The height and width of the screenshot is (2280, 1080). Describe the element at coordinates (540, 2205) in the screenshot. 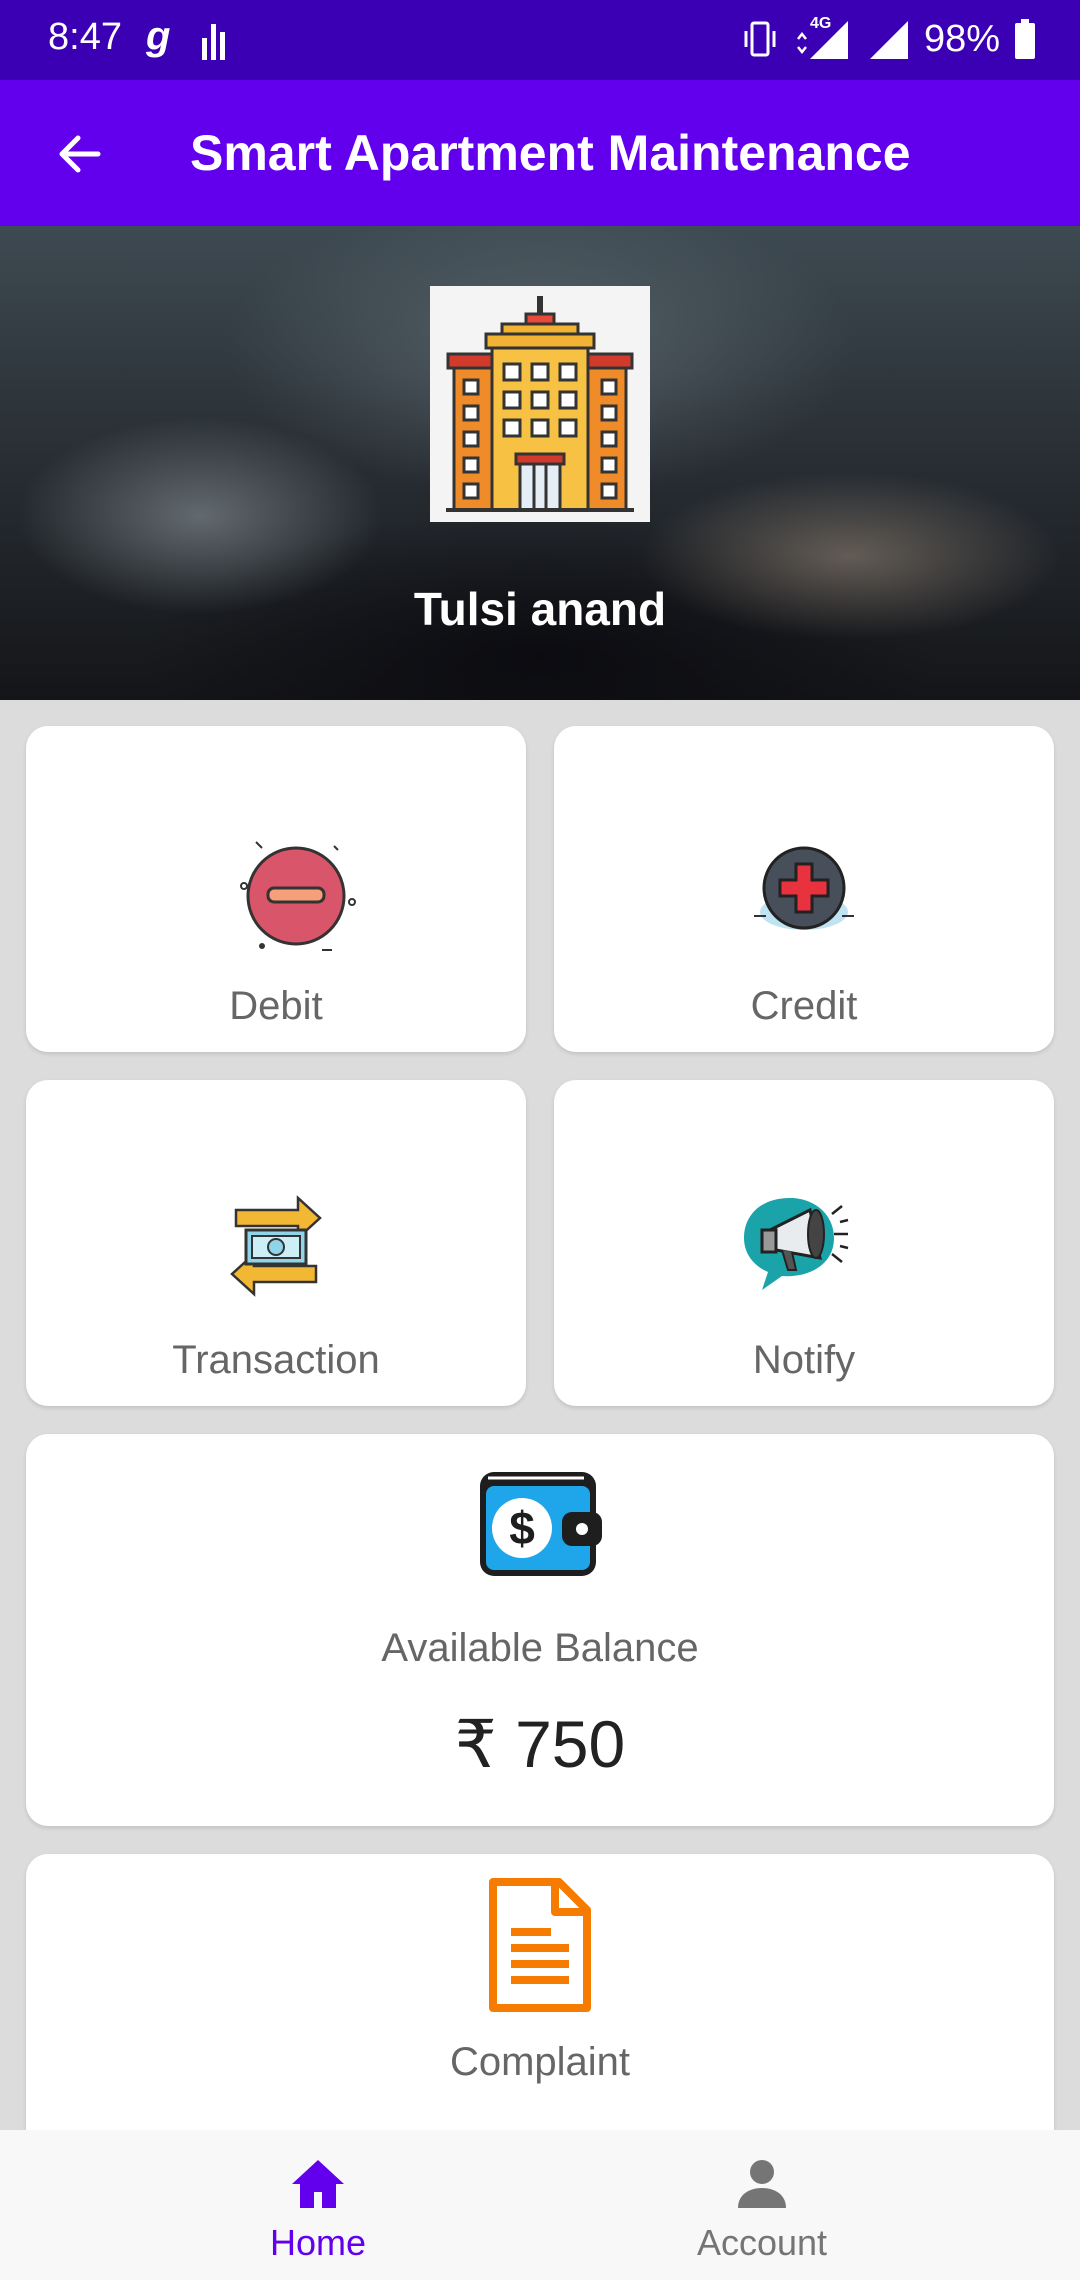

I see `bottom-navigation: Home Account` at that location.